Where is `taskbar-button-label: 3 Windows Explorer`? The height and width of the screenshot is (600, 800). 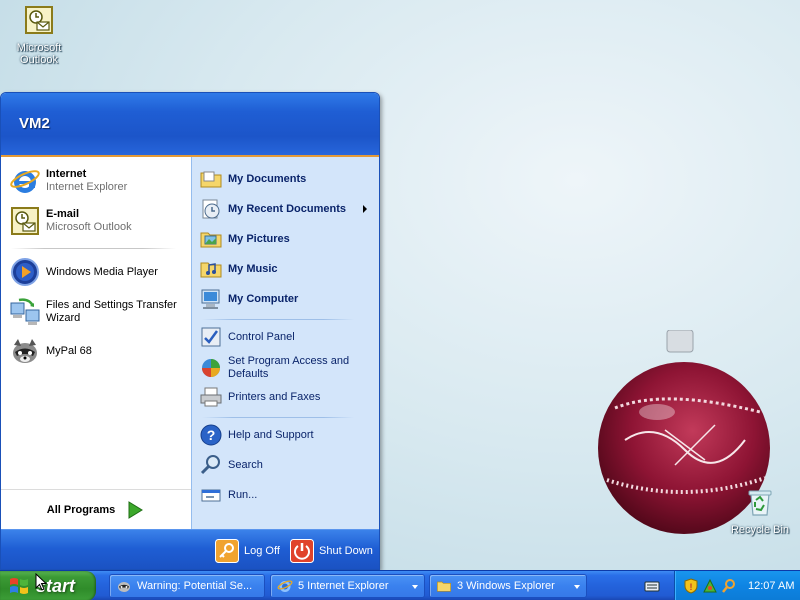 taskbar-button-label: 3 Windows Explorer is located at coordinates (506, 586).